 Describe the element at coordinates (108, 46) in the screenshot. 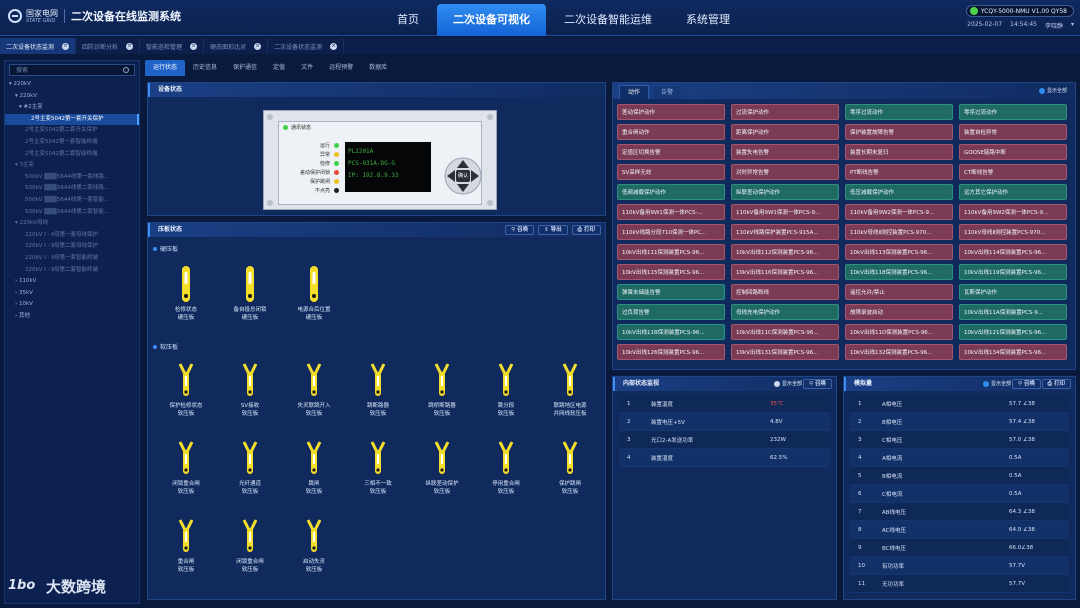

I see `page-tab: 四防诊断分析 ×` at that location.